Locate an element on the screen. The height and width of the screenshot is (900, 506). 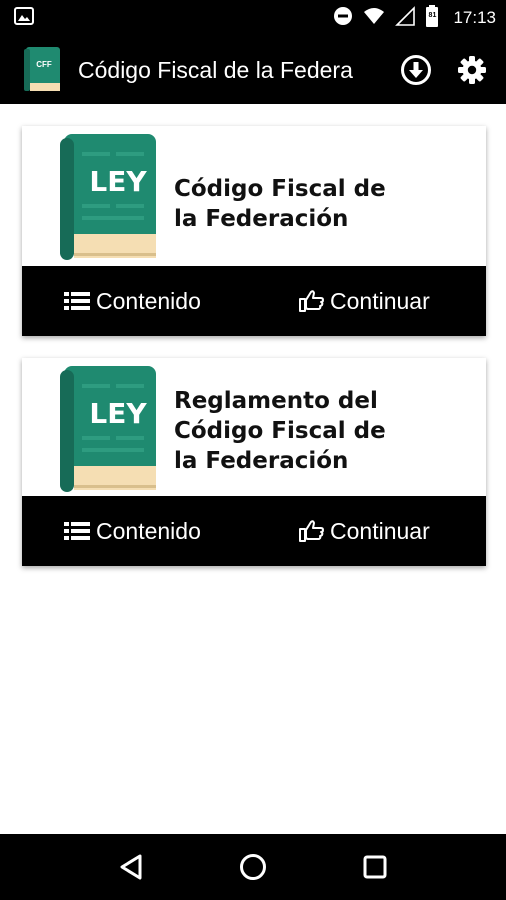
back-icon is located at coordinates (131, 867).